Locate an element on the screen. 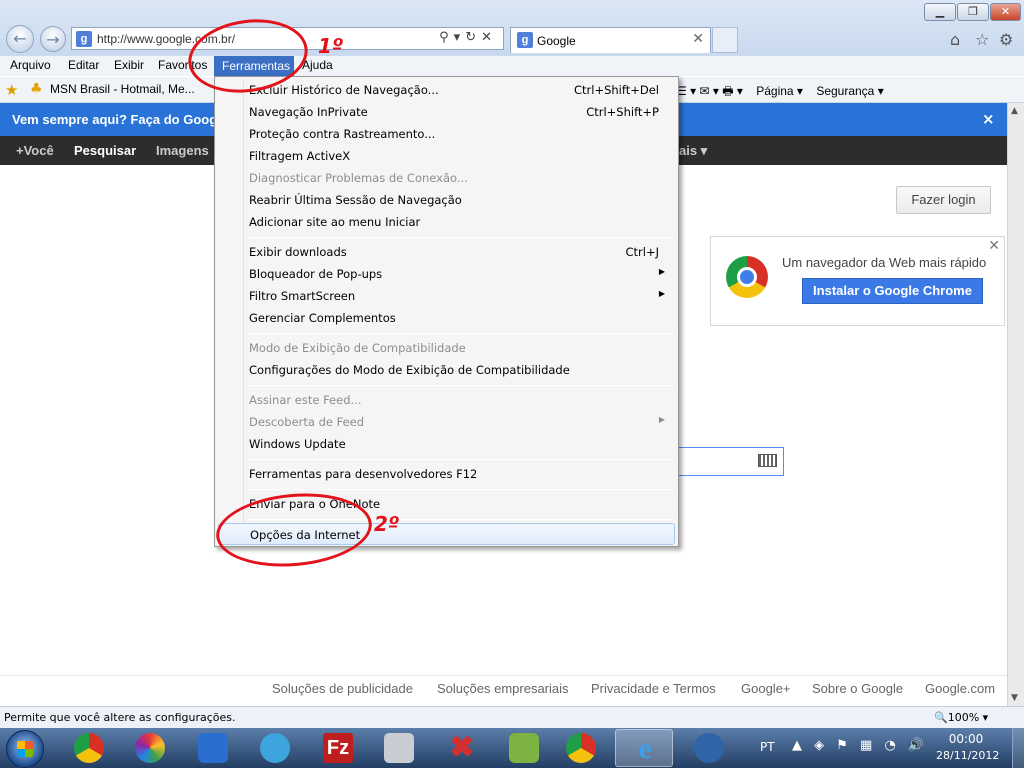  picasa-icon is located at coordinates (150, 748).